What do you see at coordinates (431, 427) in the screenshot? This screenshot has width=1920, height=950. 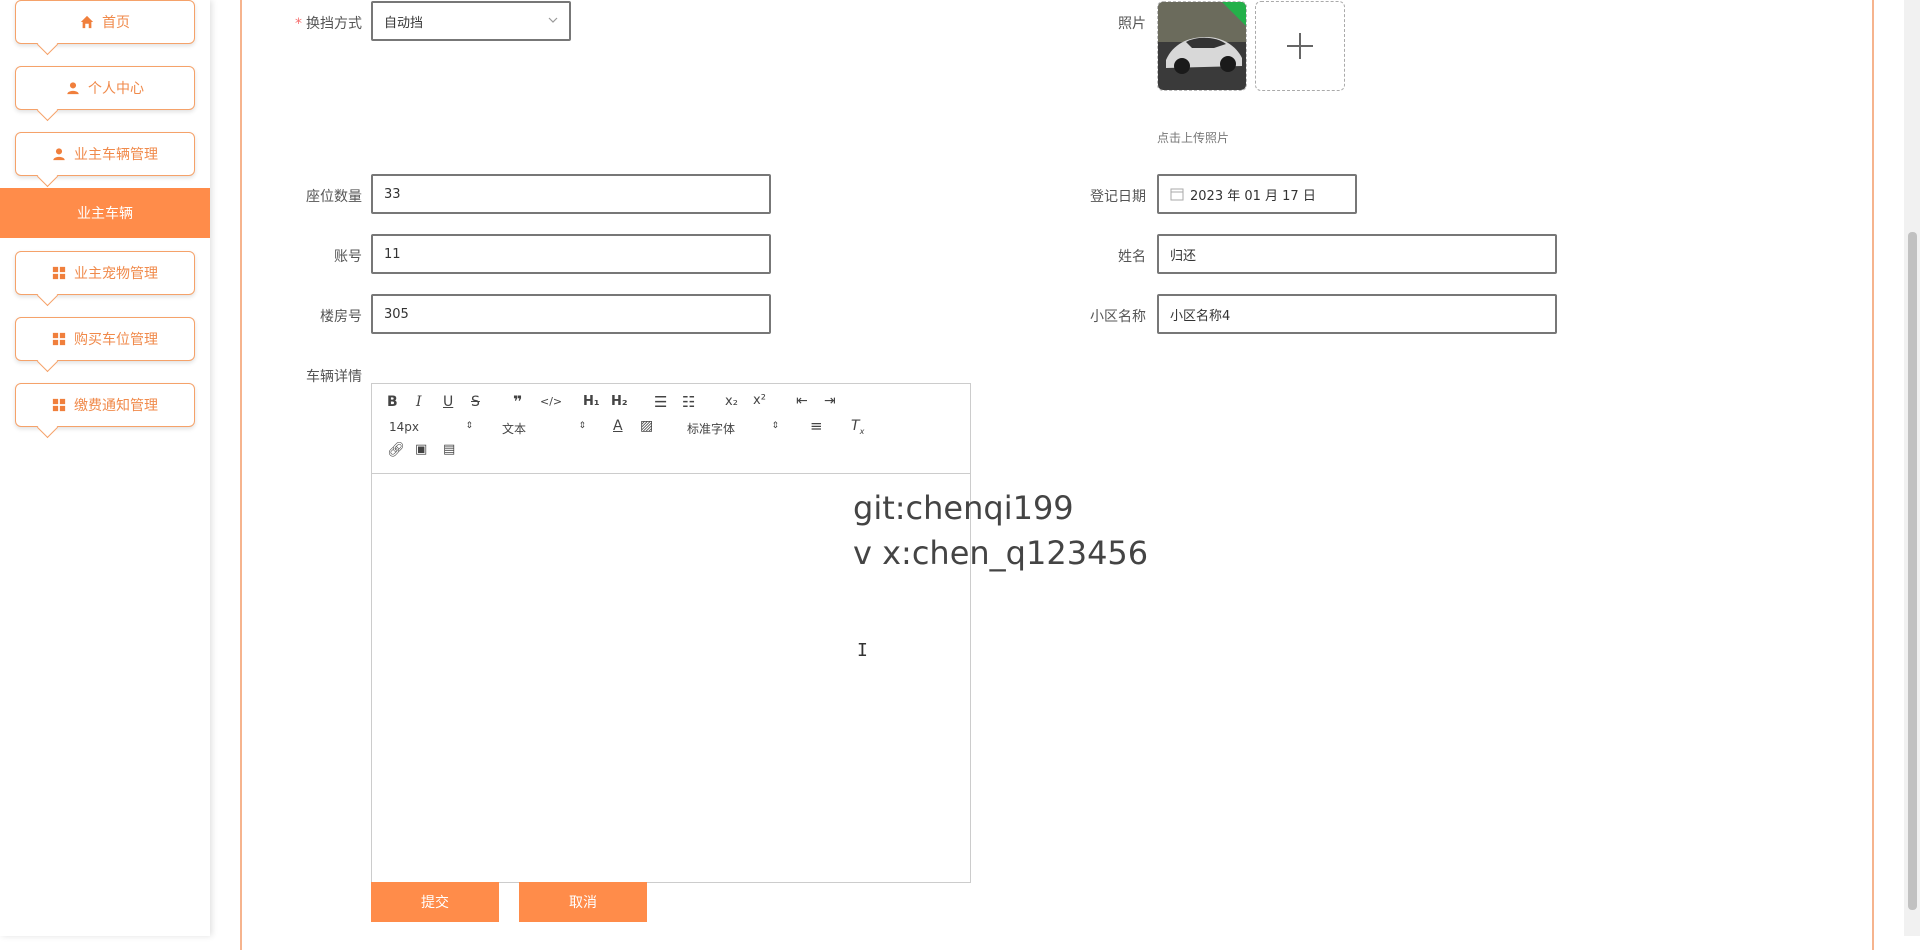 I see `font-size-select: 14px ⇕` at bounding box center [431, 427].